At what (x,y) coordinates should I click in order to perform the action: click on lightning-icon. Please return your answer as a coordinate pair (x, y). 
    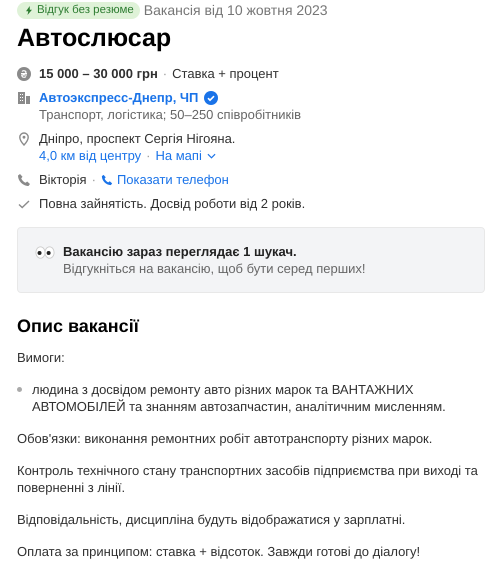
    Looking at the image, I should click on (29, 10).